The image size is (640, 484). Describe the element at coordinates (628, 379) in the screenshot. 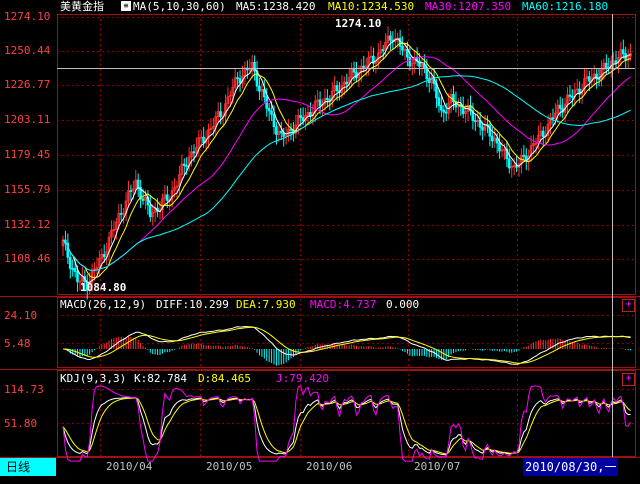

I see `kdj-expand-button: +` at that location.